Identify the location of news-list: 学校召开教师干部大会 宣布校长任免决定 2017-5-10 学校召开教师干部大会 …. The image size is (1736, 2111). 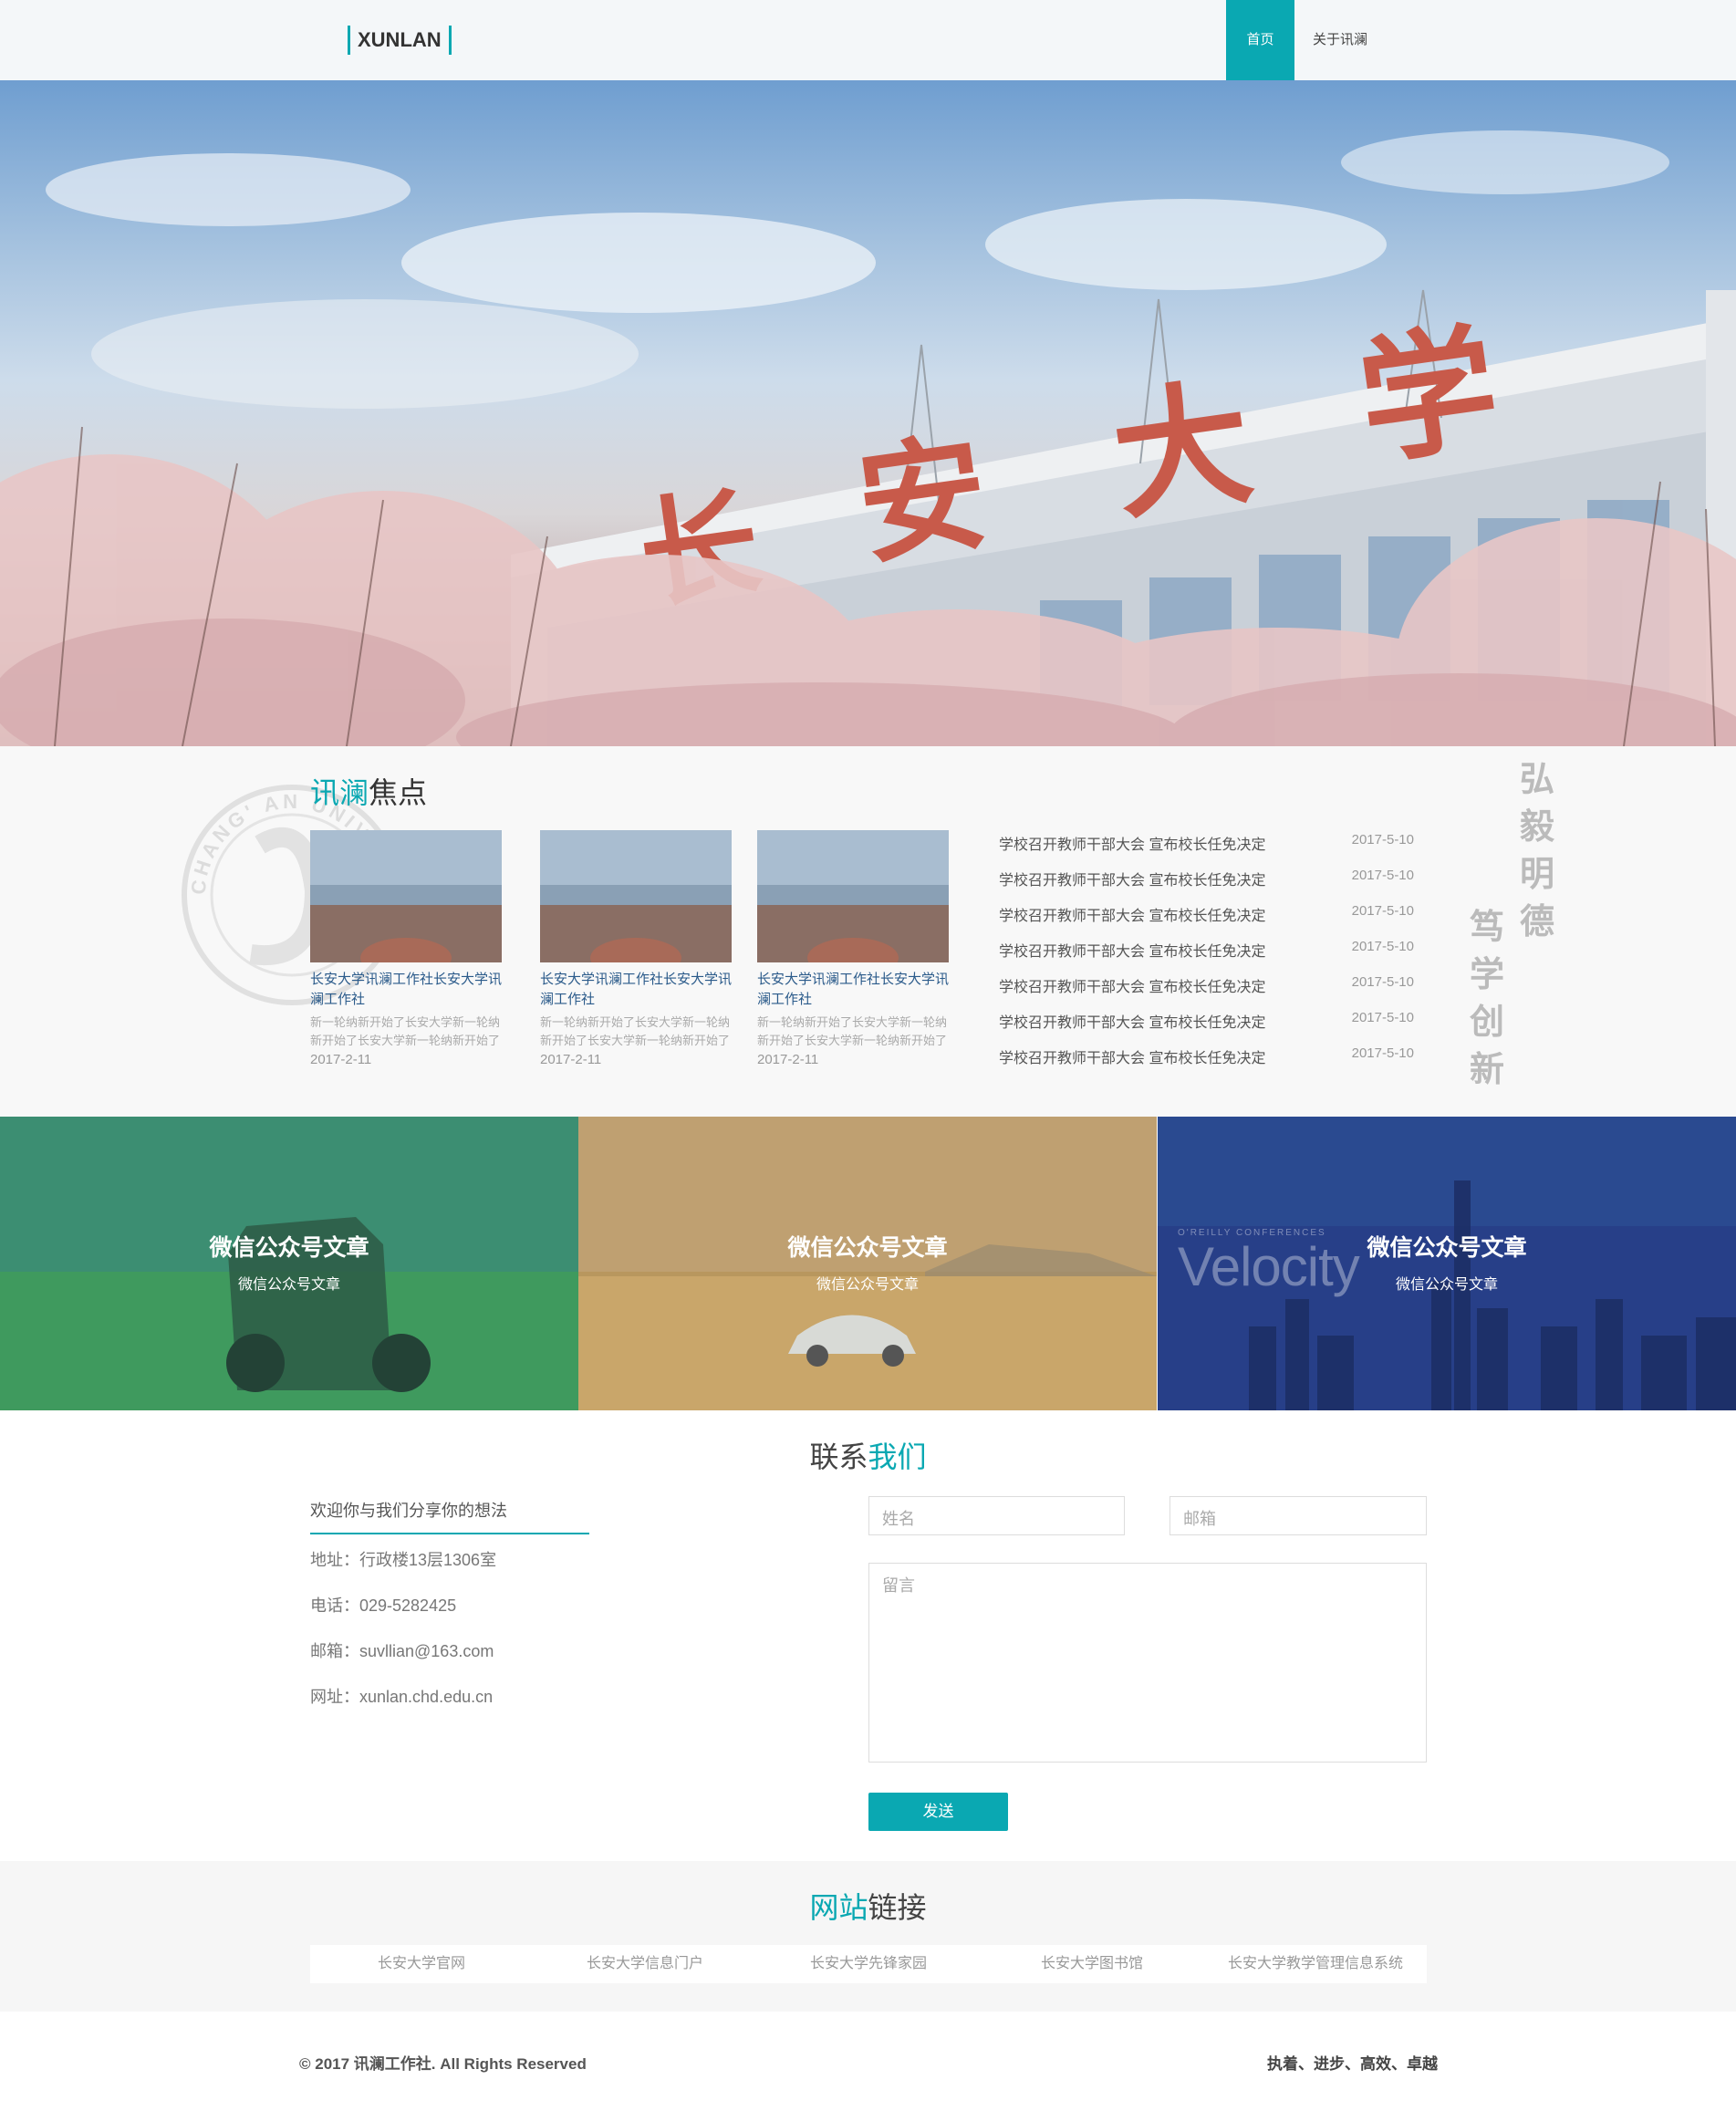
(1206, 956).